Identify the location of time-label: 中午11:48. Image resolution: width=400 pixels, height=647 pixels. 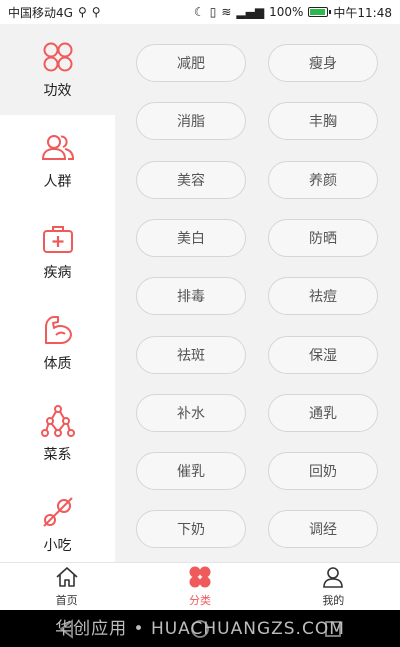
(362, 12).